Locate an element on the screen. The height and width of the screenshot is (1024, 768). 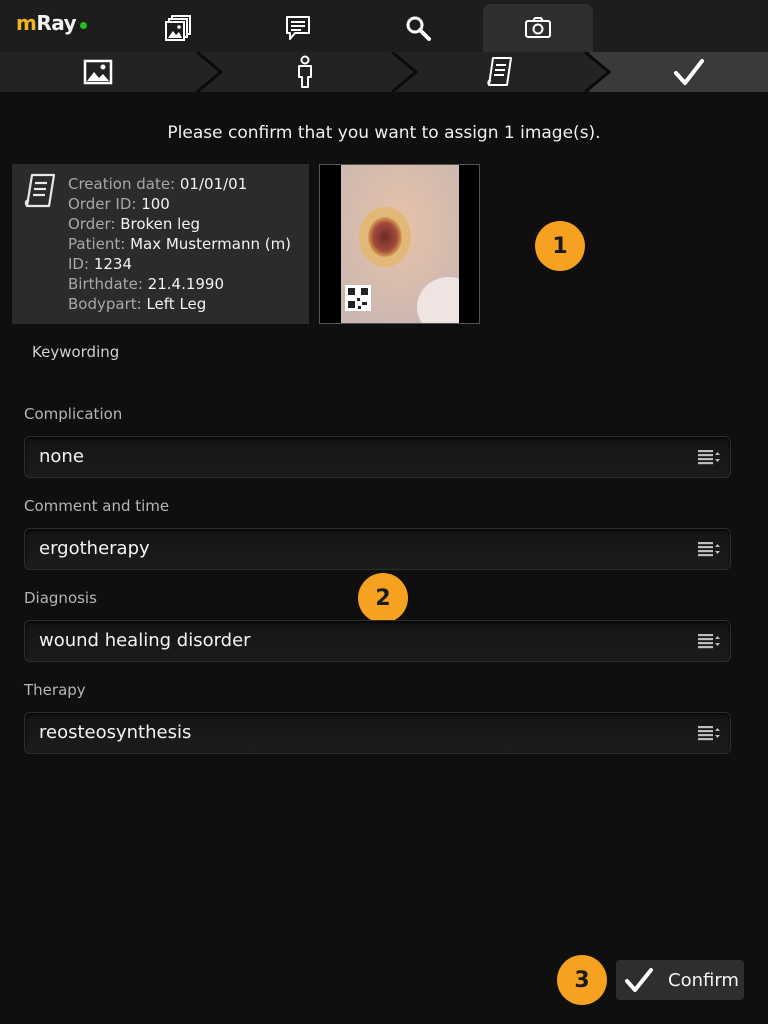
confirm-button: Confirm is located at coordinates (680, 980).